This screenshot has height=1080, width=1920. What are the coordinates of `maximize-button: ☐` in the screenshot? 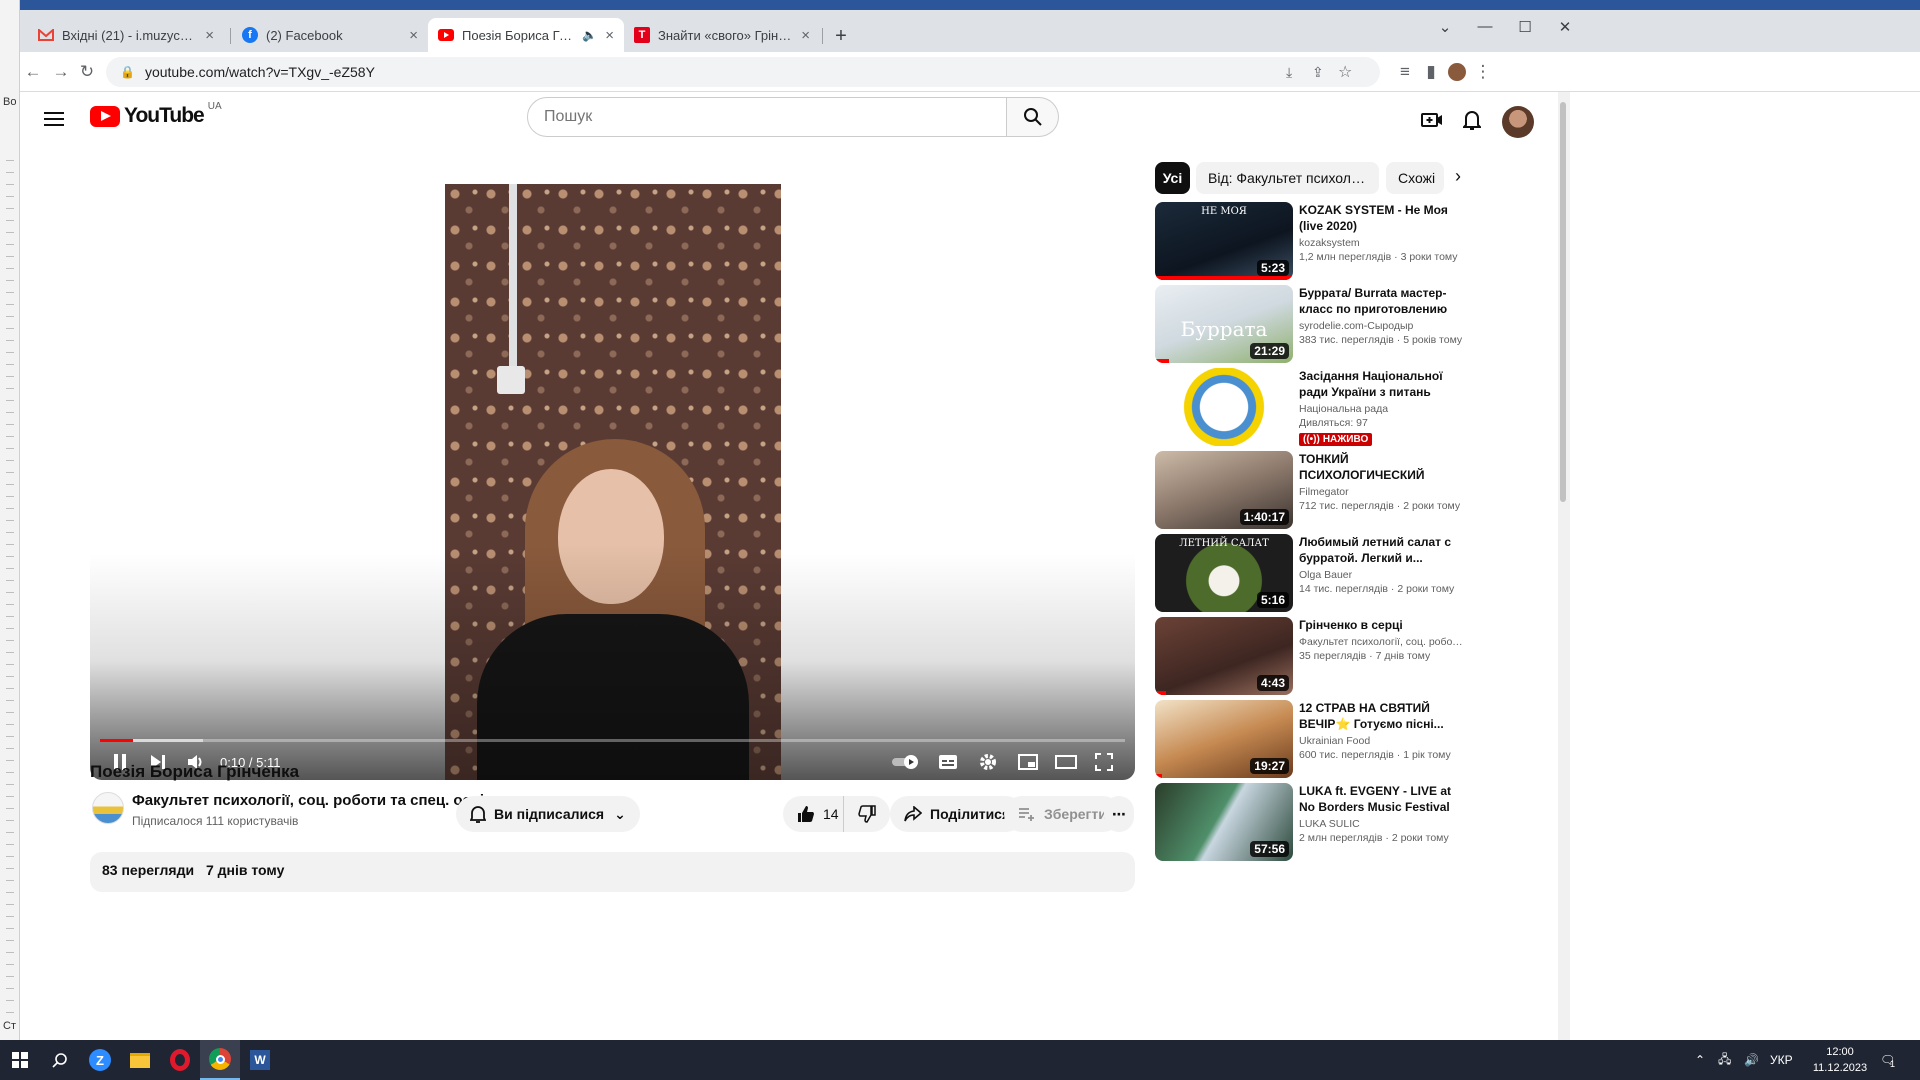 It's located at (1525, 27).